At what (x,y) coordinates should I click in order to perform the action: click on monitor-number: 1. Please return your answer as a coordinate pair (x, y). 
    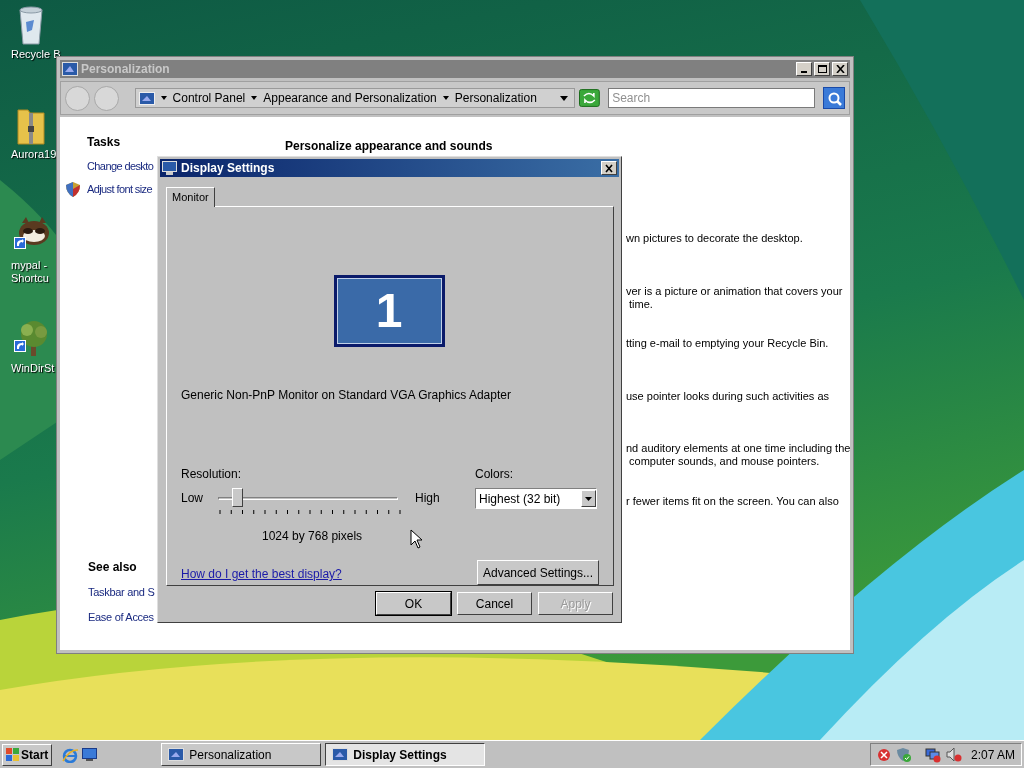
    Looking at the image, I should click on (389, 311).